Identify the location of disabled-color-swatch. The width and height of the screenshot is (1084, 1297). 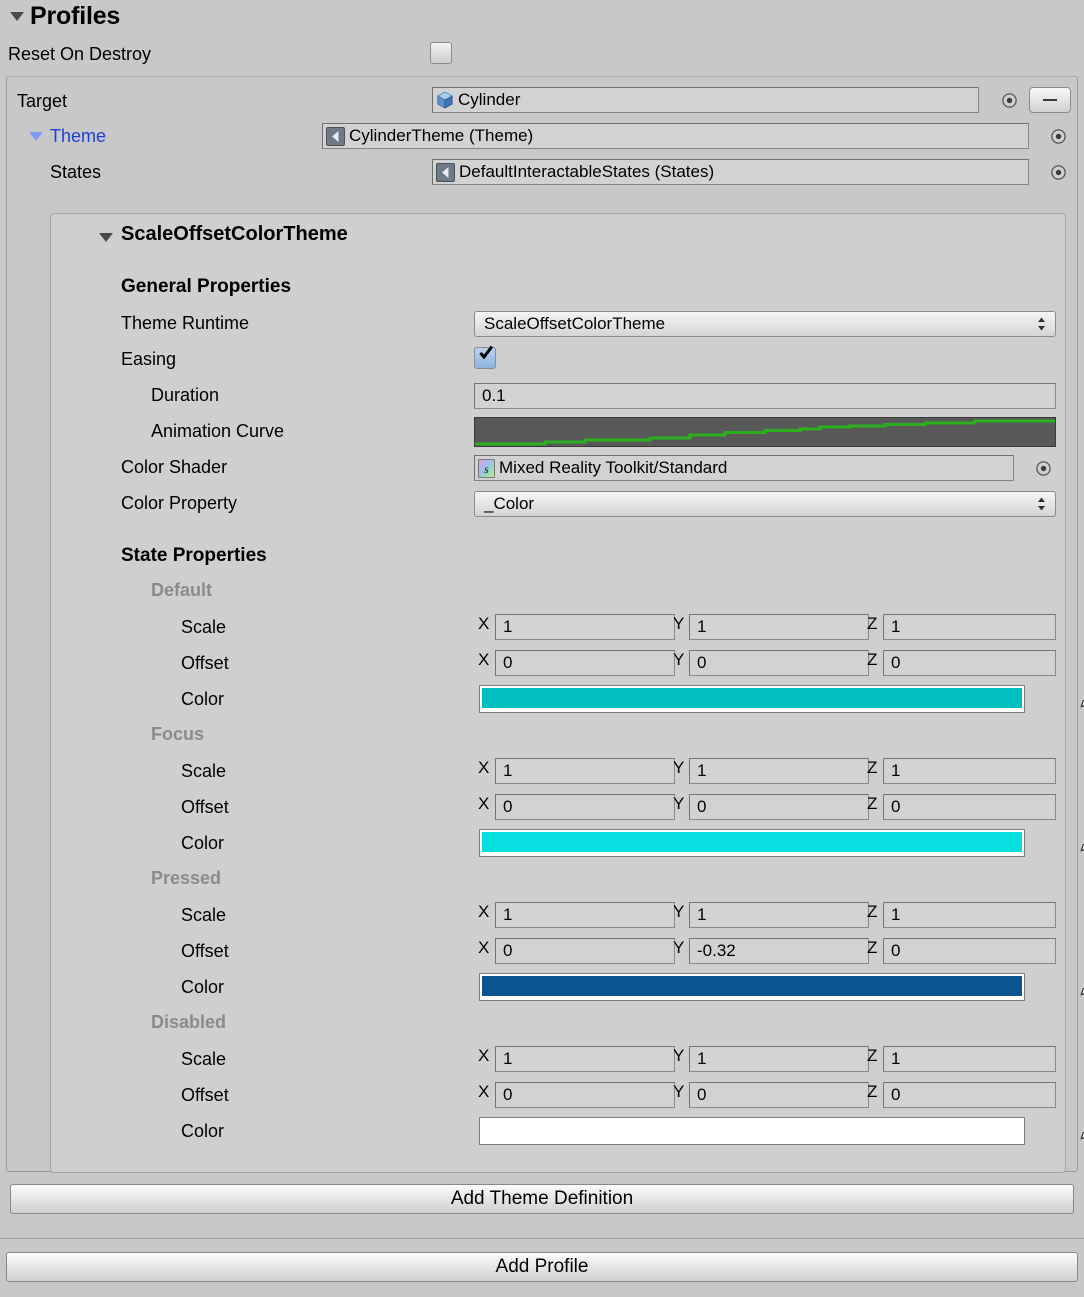
(752, 1131).